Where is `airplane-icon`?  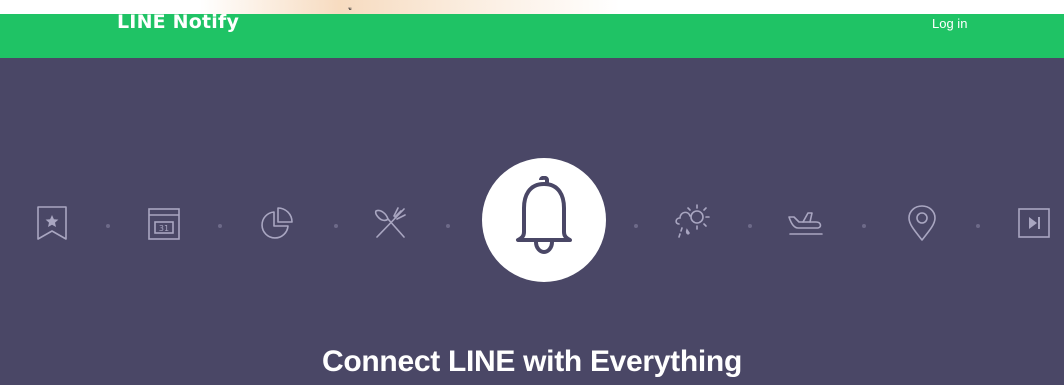
airplane-icon is located at coordinates (806, 223).